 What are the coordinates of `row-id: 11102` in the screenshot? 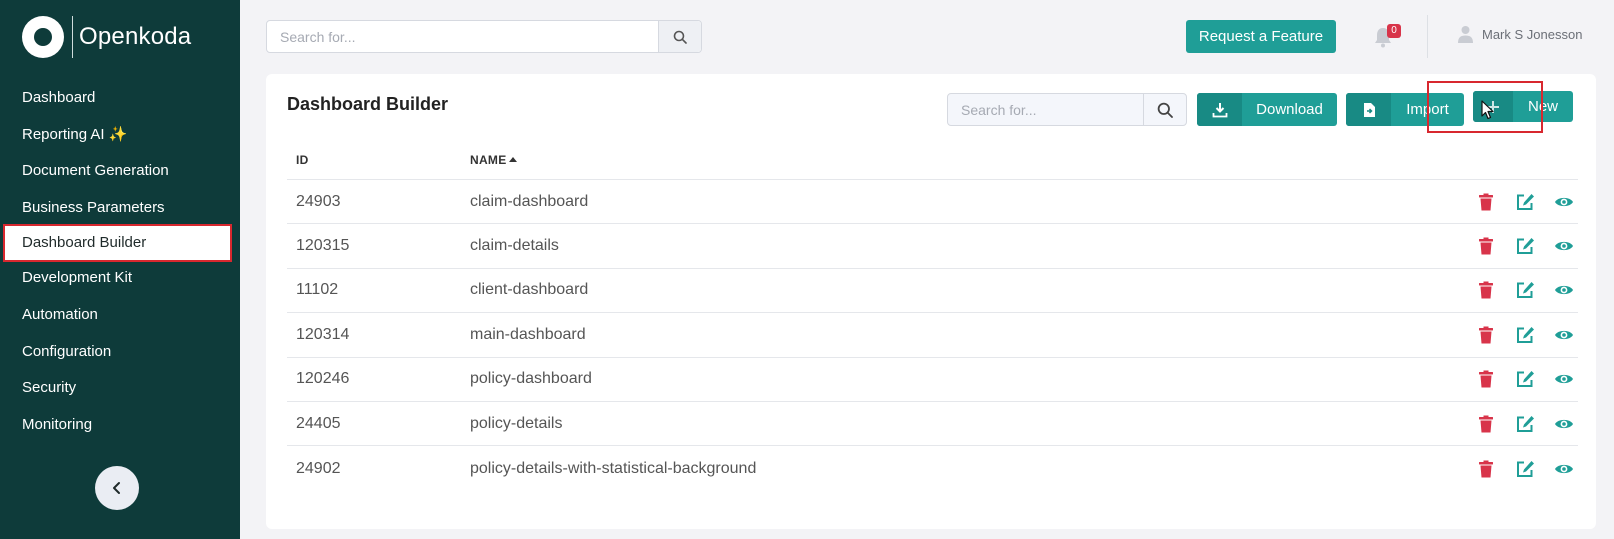 It's located at (317, 290).